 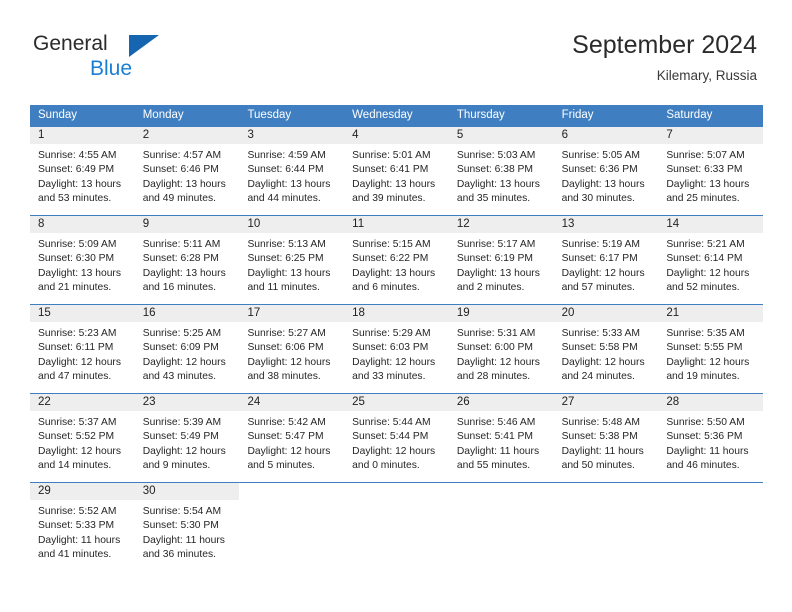 What do you see at coordinates (146, 224) in the screenshot?
I see `day-number: 9` at bounding box center [146, 224].